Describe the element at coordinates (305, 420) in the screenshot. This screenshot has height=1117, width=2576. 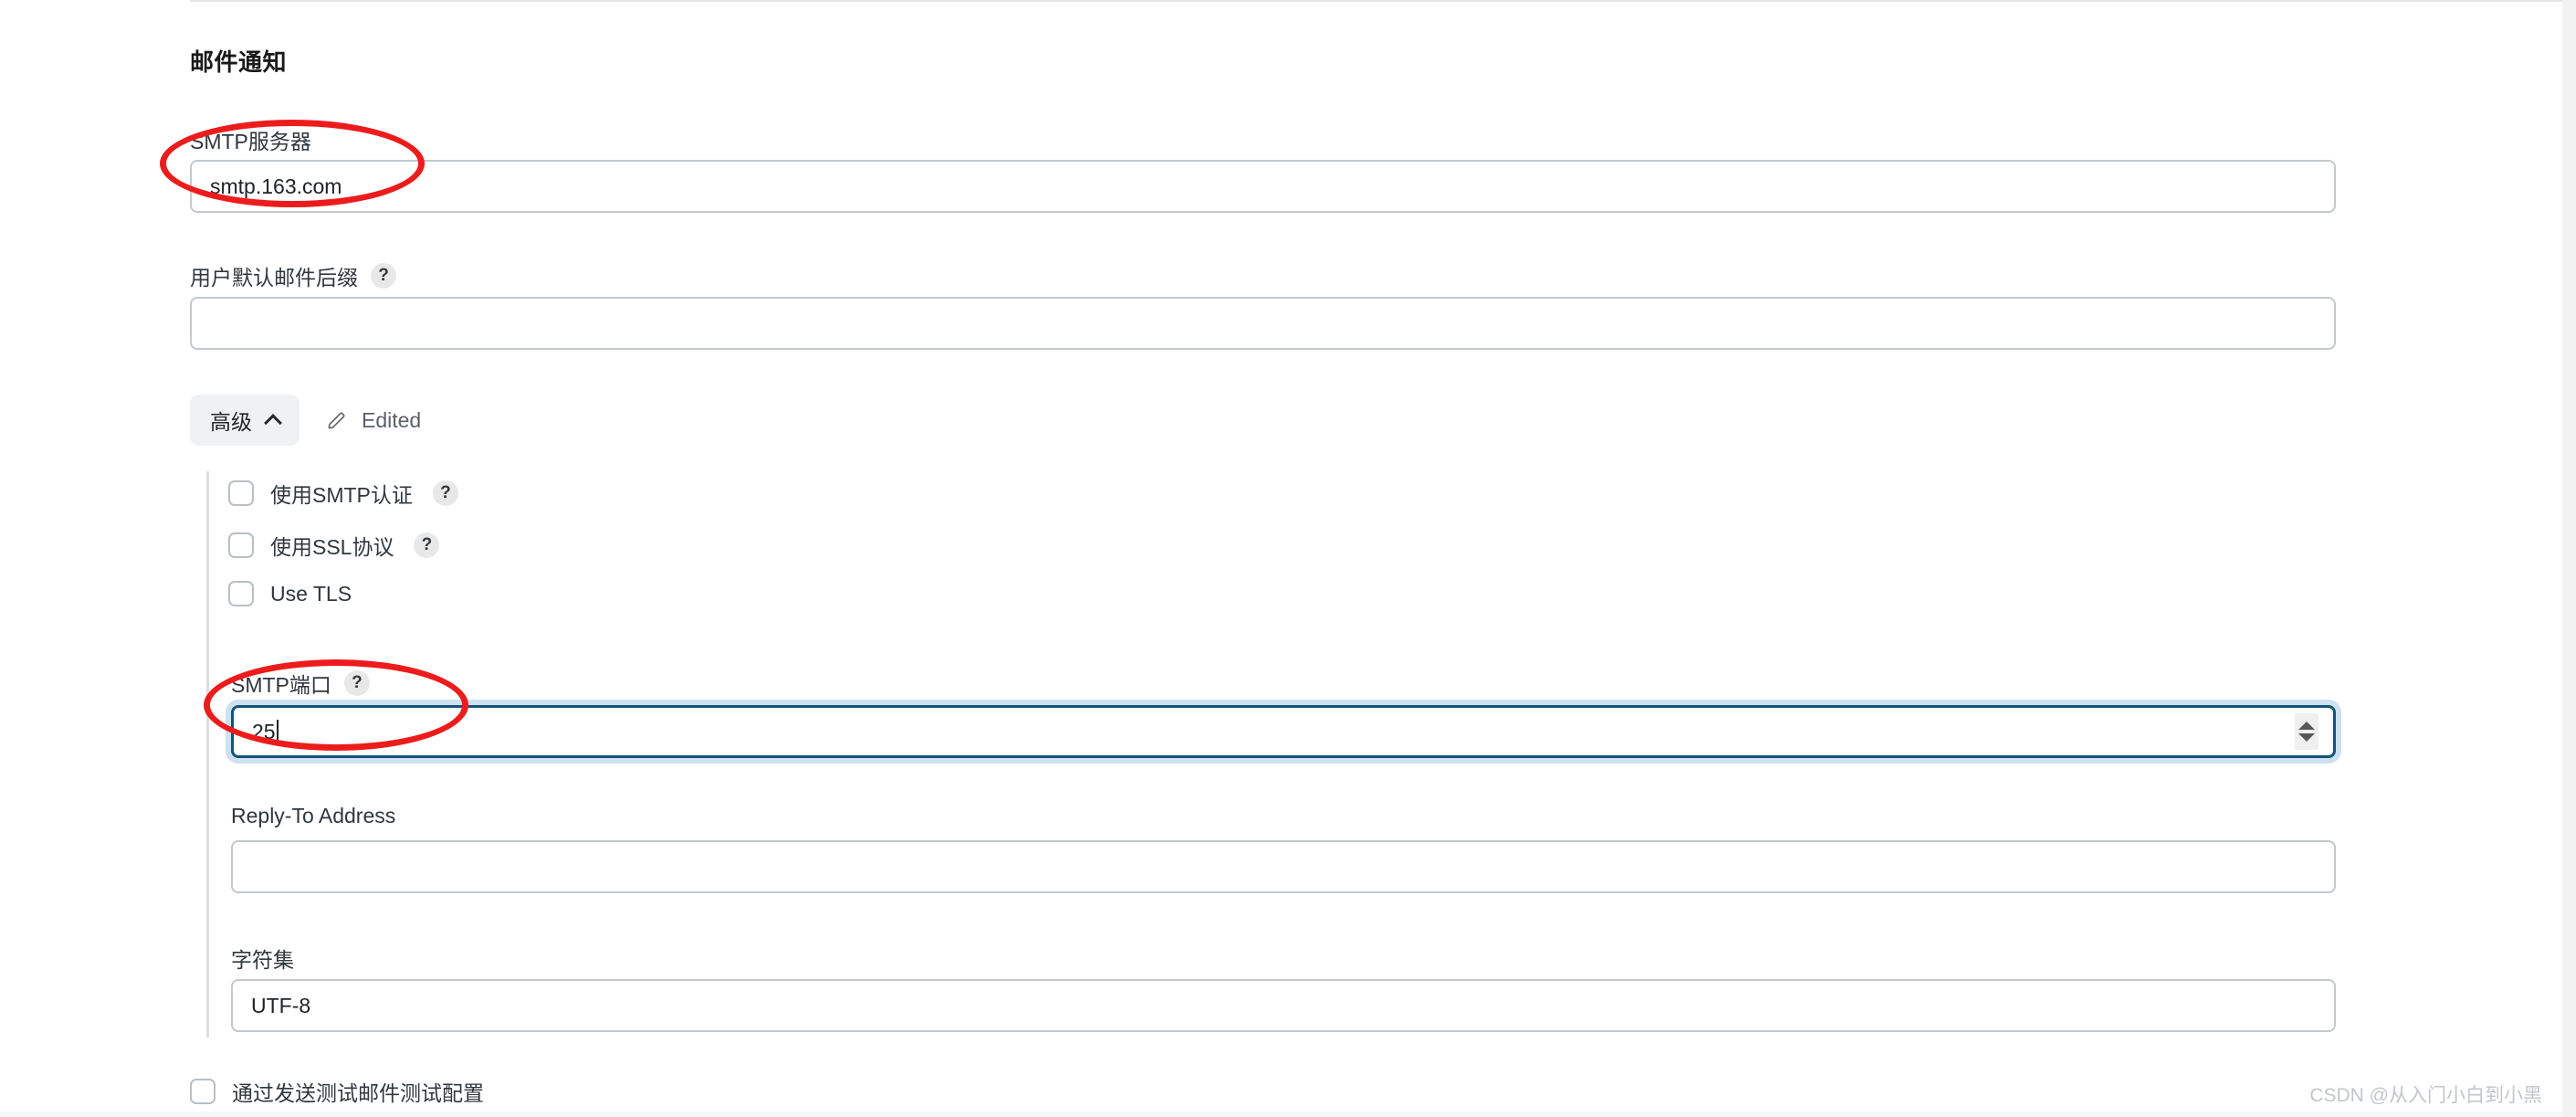
I see `advanced-section-header: 高级 Edited` at that location.